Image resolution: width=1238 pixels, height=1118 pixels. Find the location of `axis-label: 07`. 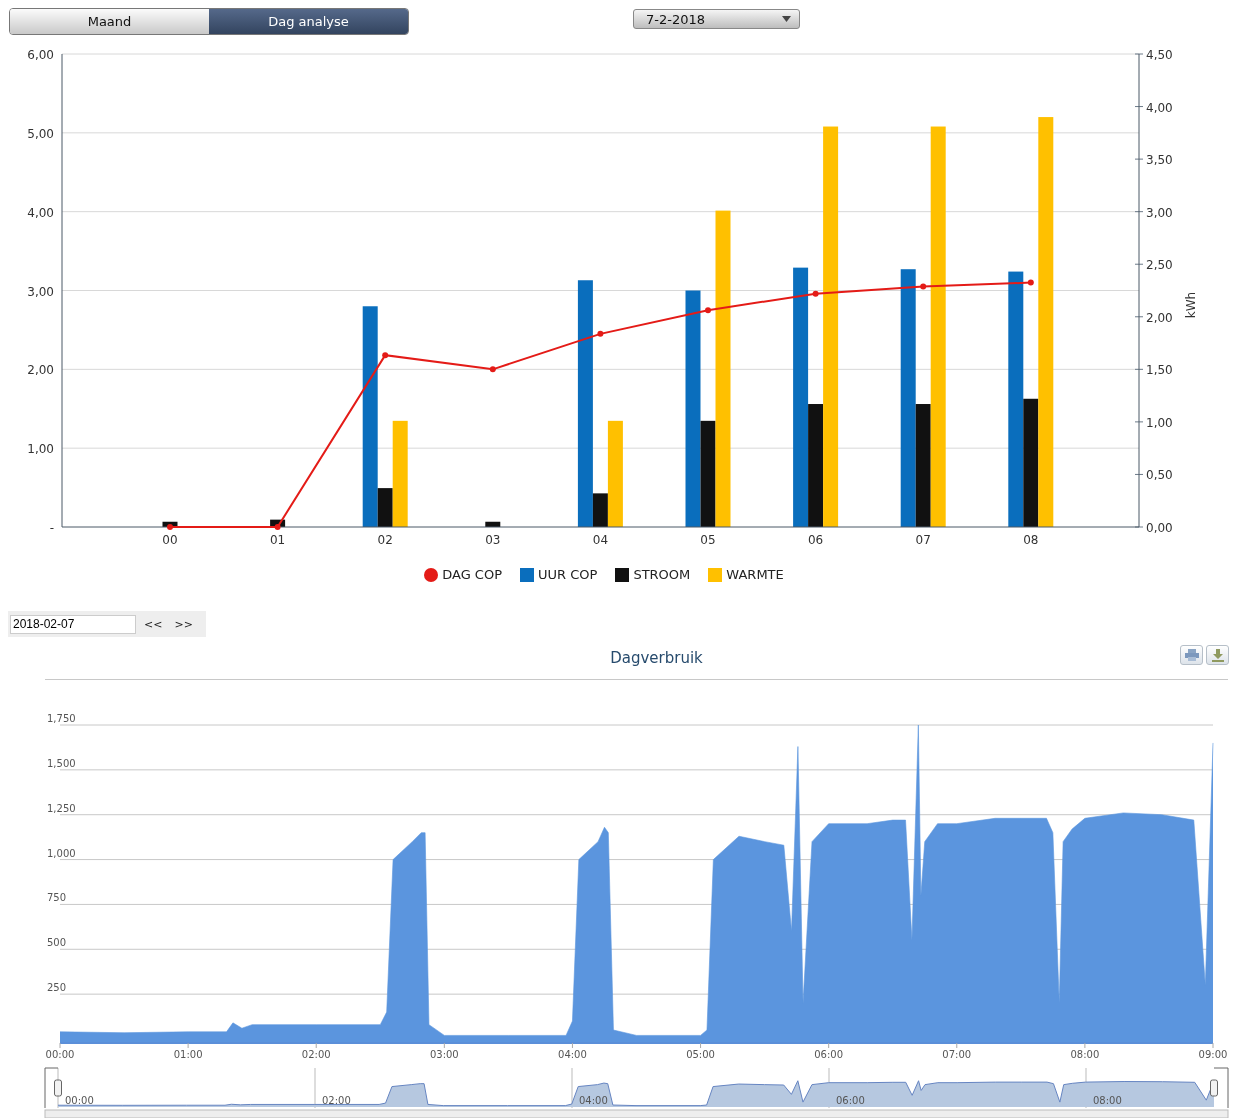

axis-label: 07 is located at coordinates (923, 540).